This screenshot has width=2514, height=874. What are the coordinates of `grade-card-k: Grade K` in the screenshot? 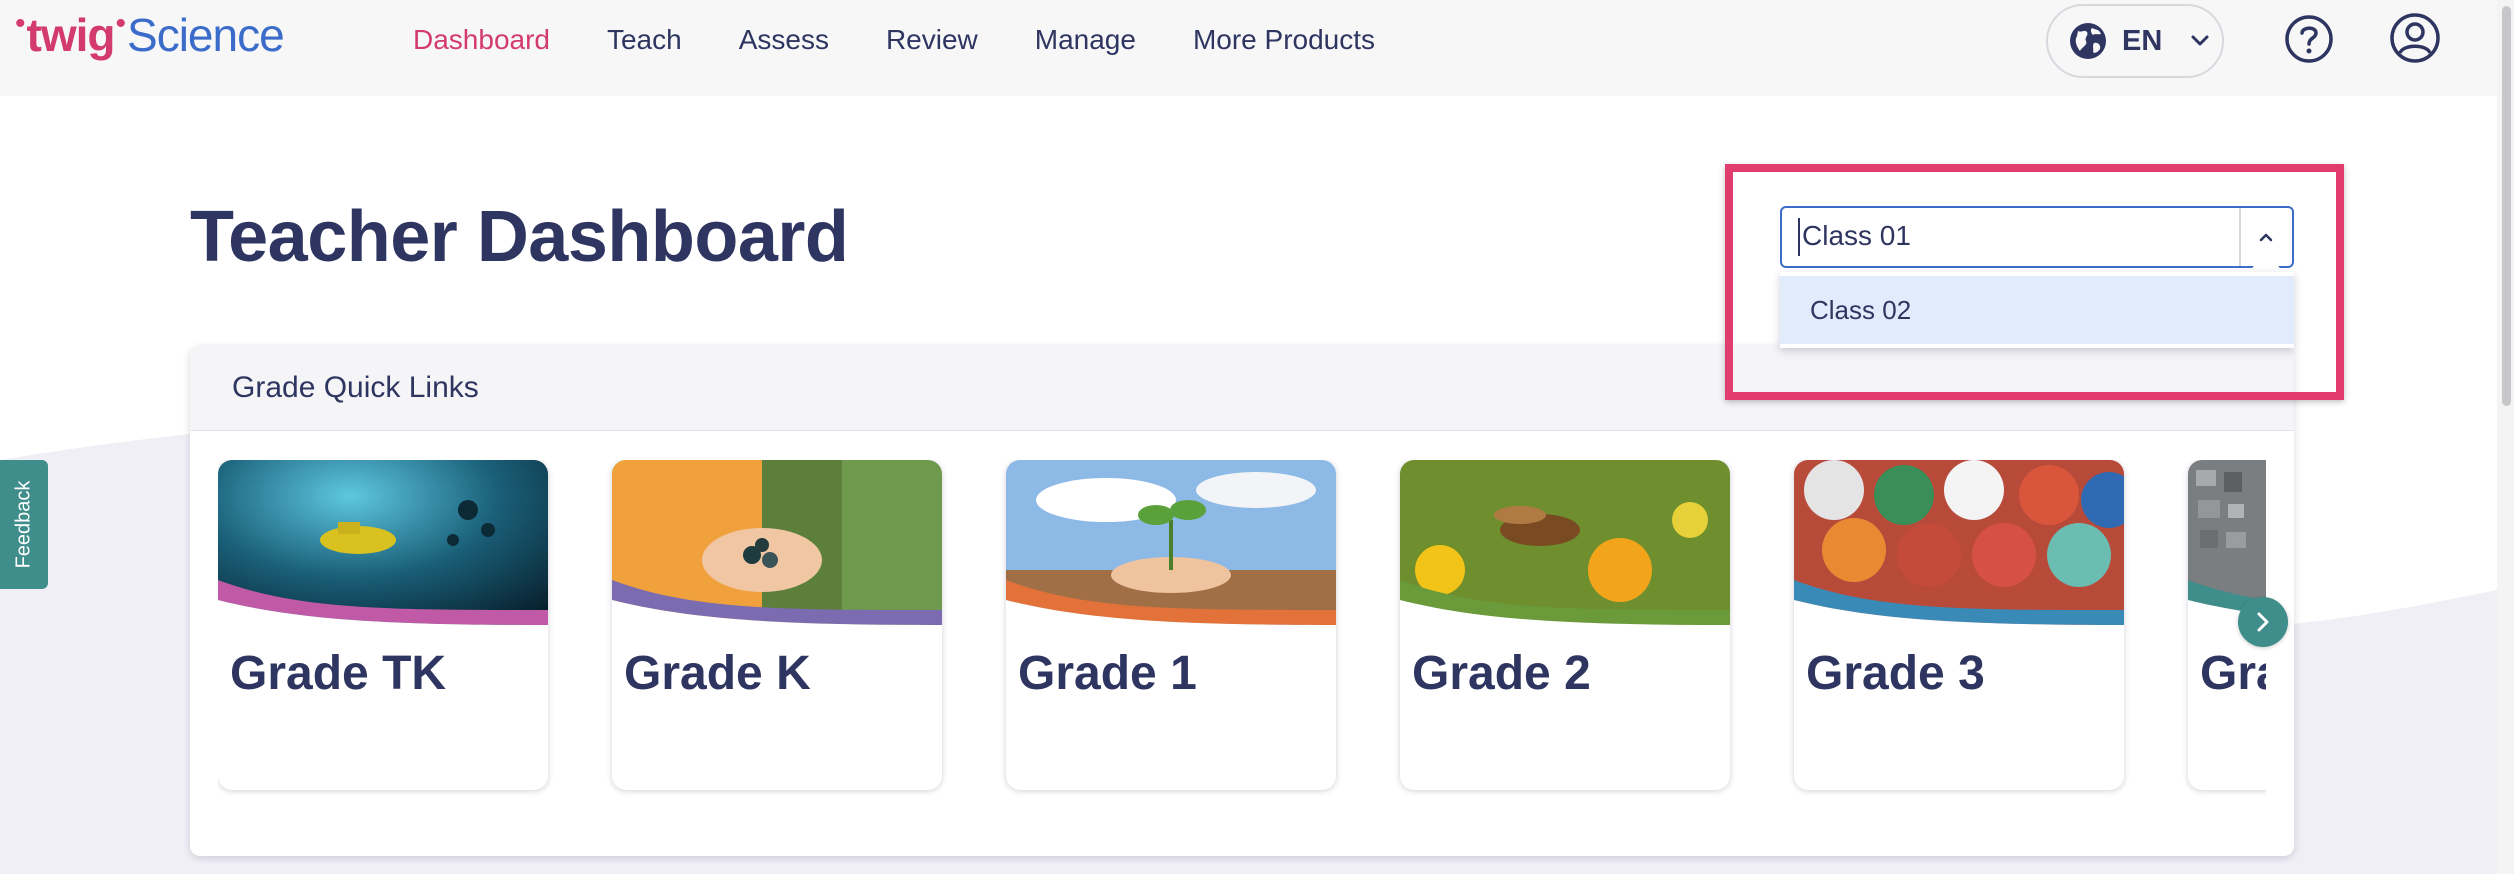 It's located at (777, 625).